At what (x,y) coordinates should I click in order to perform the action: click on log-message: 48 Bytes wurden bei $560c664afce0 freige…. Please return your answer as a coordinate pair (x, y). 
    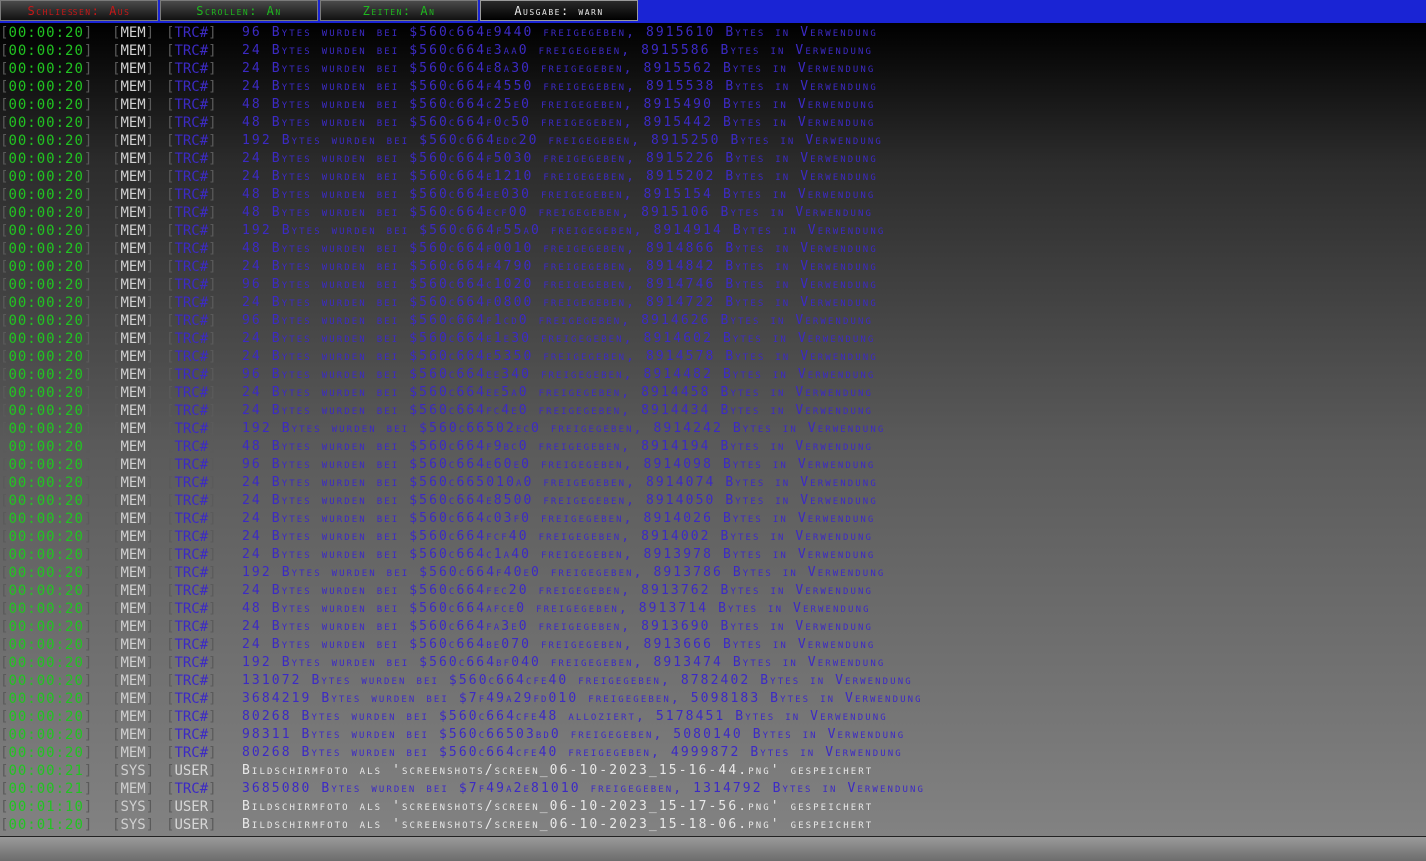
    Looking at the image, I should click on (556, 608).